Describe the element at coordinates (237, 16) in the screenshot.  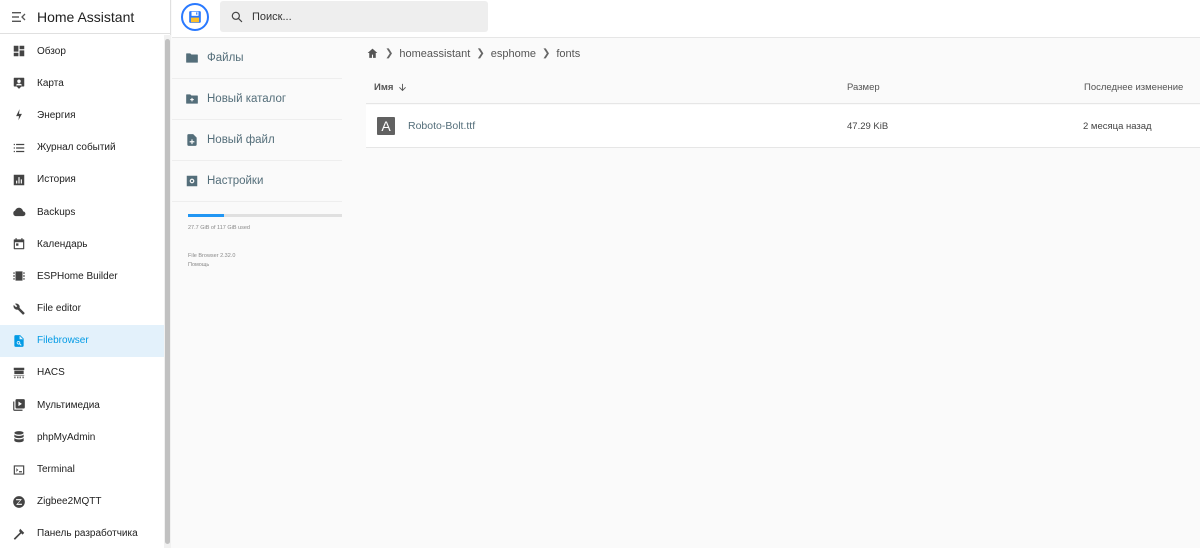
I see `search-icon` at that location.